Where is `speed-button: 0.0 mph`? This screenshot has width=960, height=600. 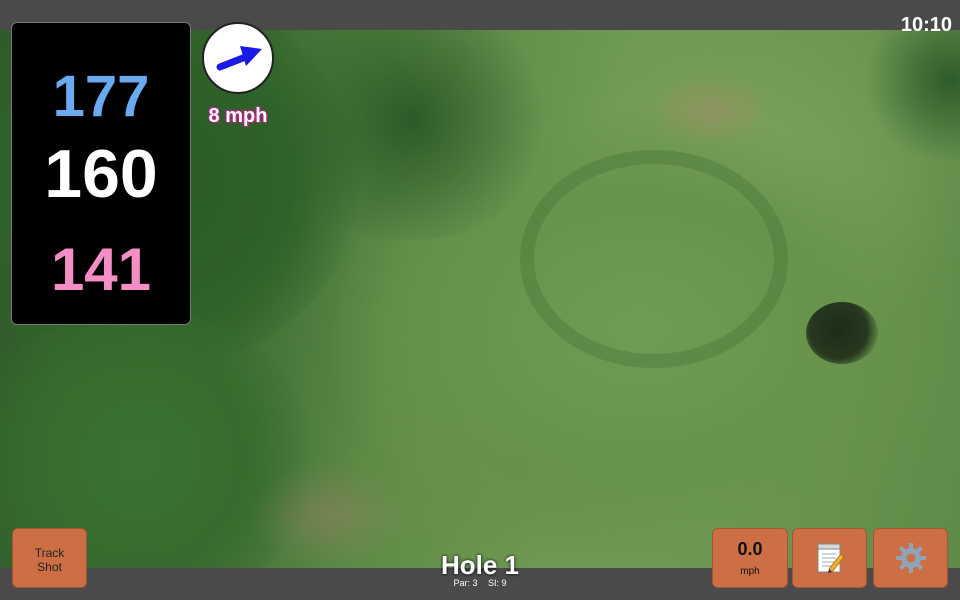 speed-button: 0.0 mph is located at coordinates (750, 558).